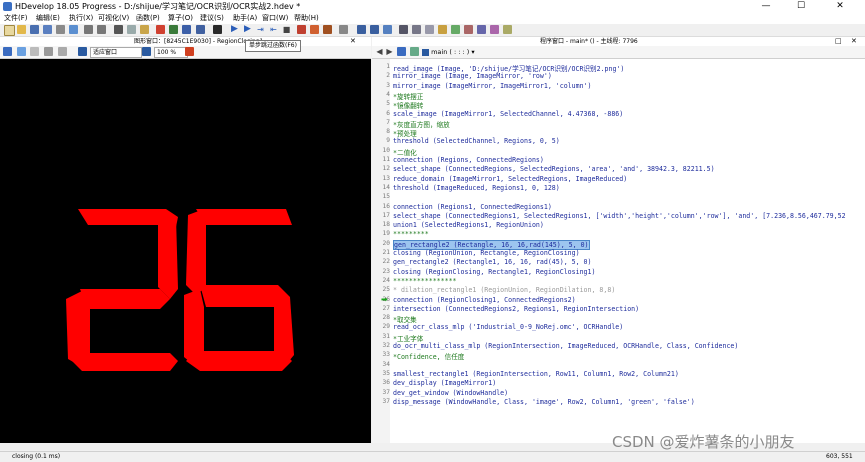 This screenshot has height=462, width=865. What do you see at coordinates (260, 29) in the screenshot?
I see `step-into-icon: ⇥` at bounding box center [260, 29].